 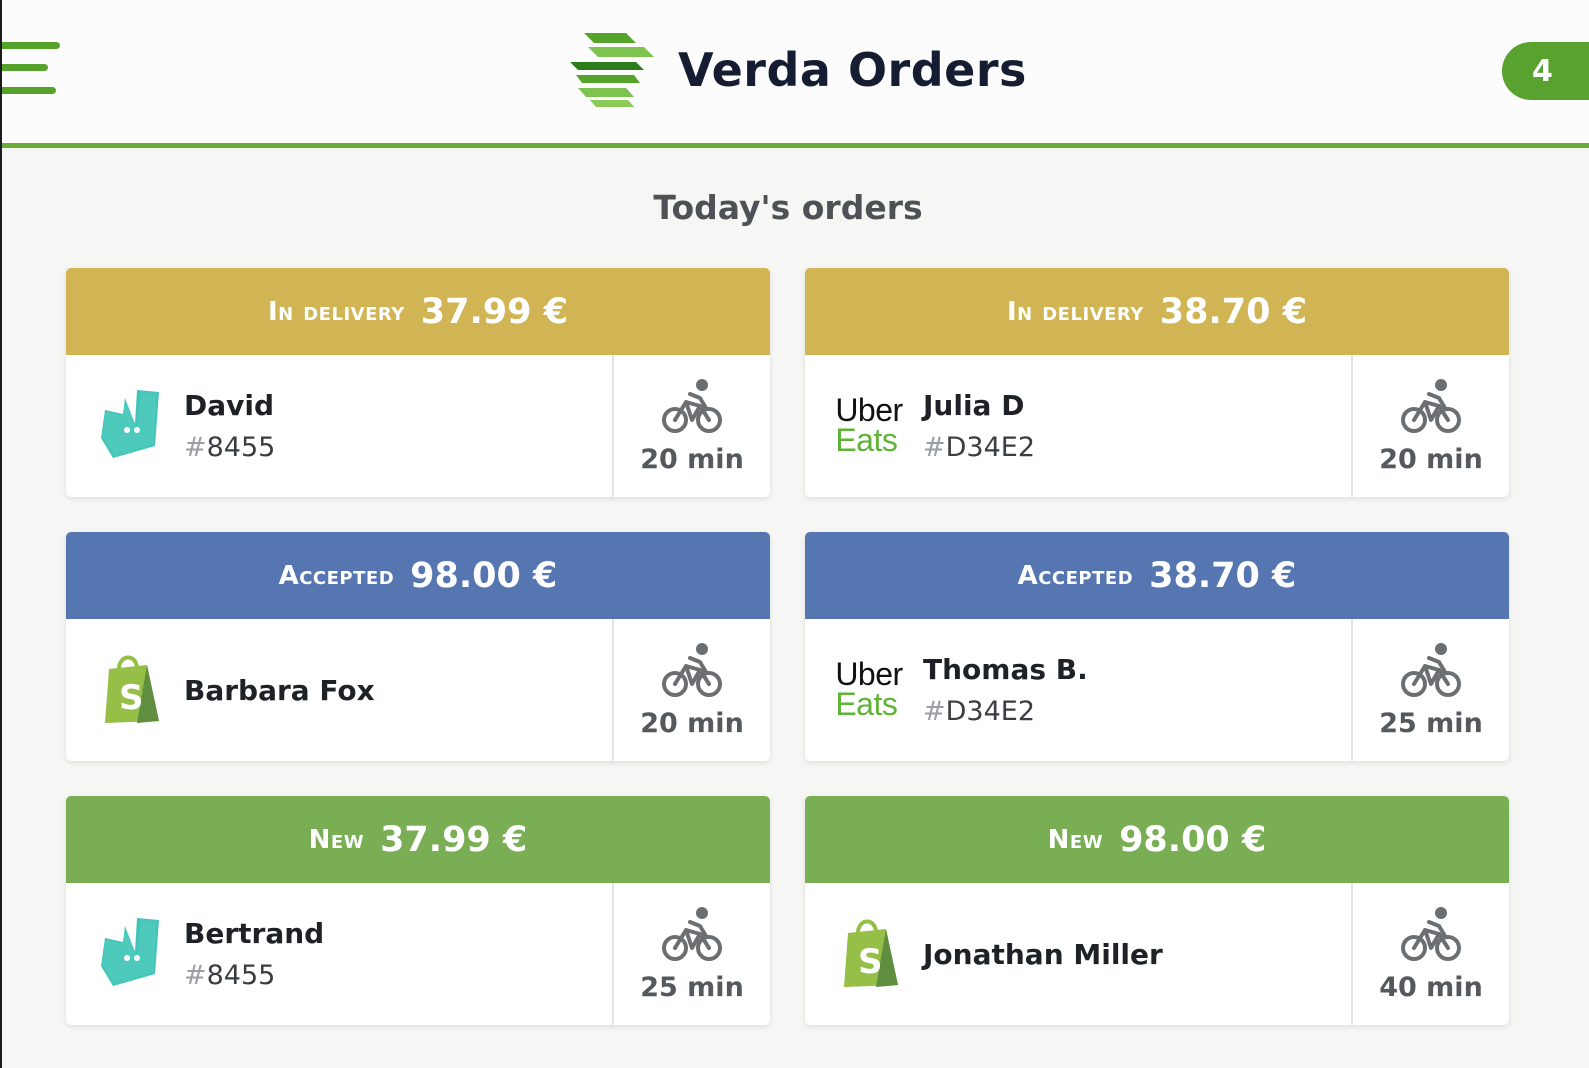 I want to click on order-body: S Jonathan Miller 40 min, so click(x=1157, y=954).